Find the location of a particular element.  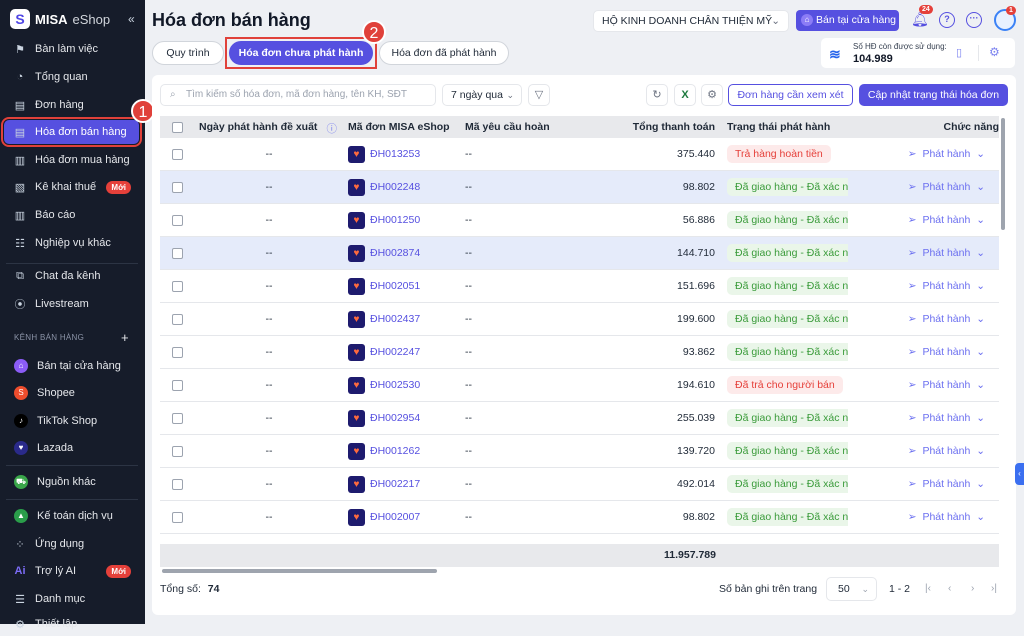

add-channel-button: + is located at coordinates (125, 337).